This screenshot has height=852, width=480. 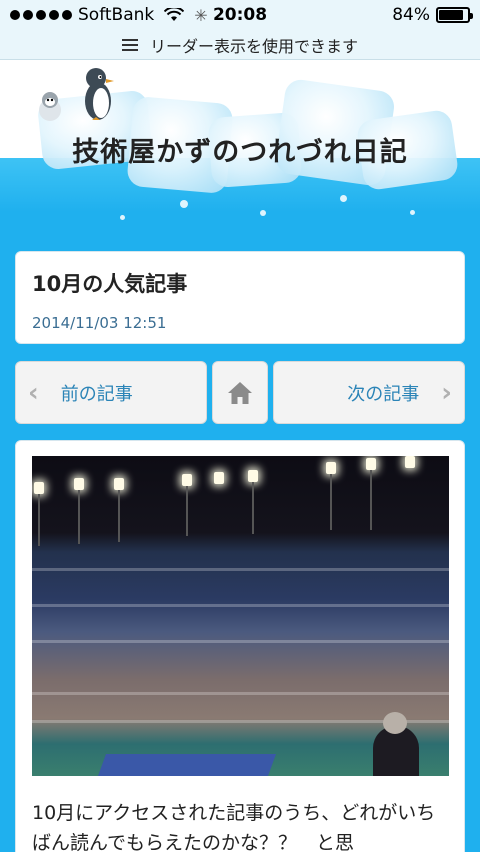 I want to click on status-bar: SoftBank ✳ 20:08 84%, so click(x=240, y=15).